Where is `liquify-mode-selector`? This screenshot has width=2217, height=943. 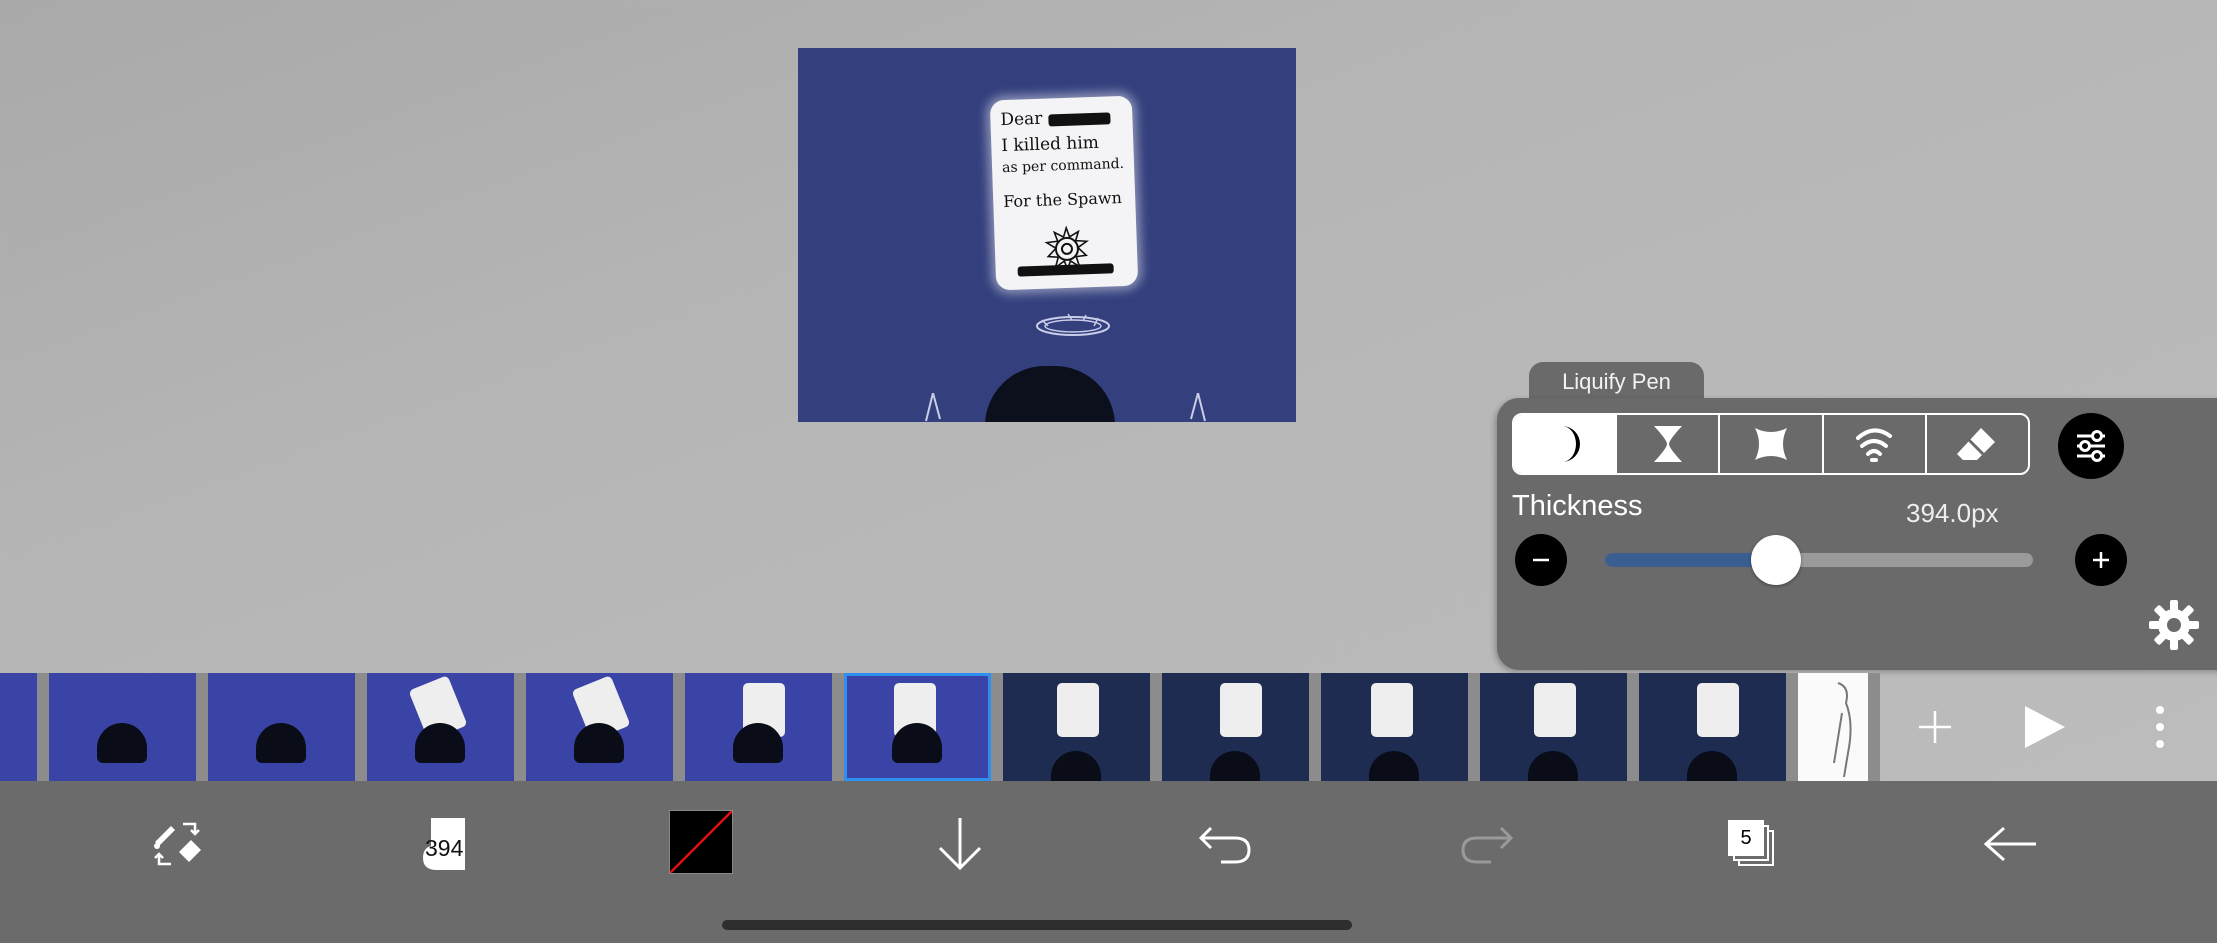 liquify-mode-selector is located at coordinates (1771, 444).